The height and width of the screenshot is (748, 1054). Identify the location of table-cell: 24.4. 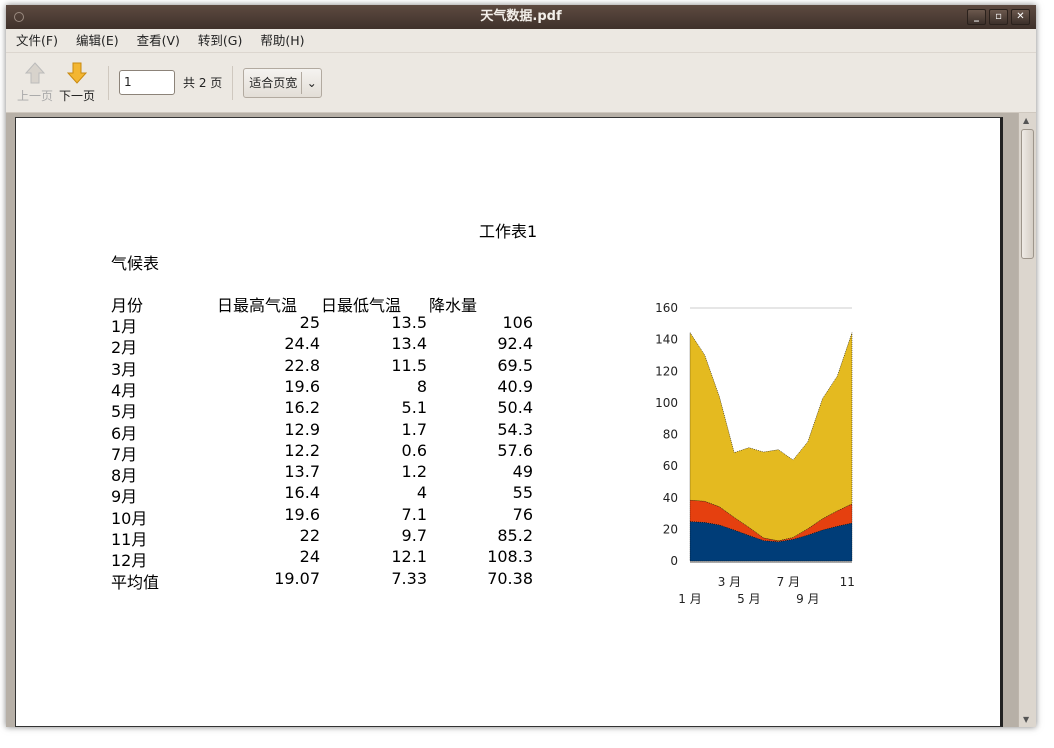
(302, 344).